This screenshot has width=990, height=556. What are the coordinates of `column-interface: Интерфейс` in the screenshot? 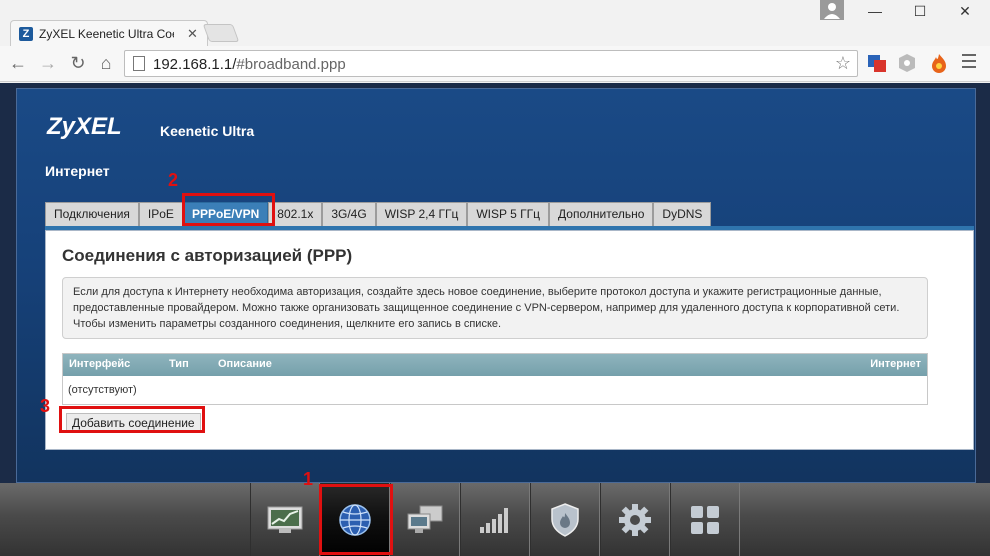 It's located at (100, 364).